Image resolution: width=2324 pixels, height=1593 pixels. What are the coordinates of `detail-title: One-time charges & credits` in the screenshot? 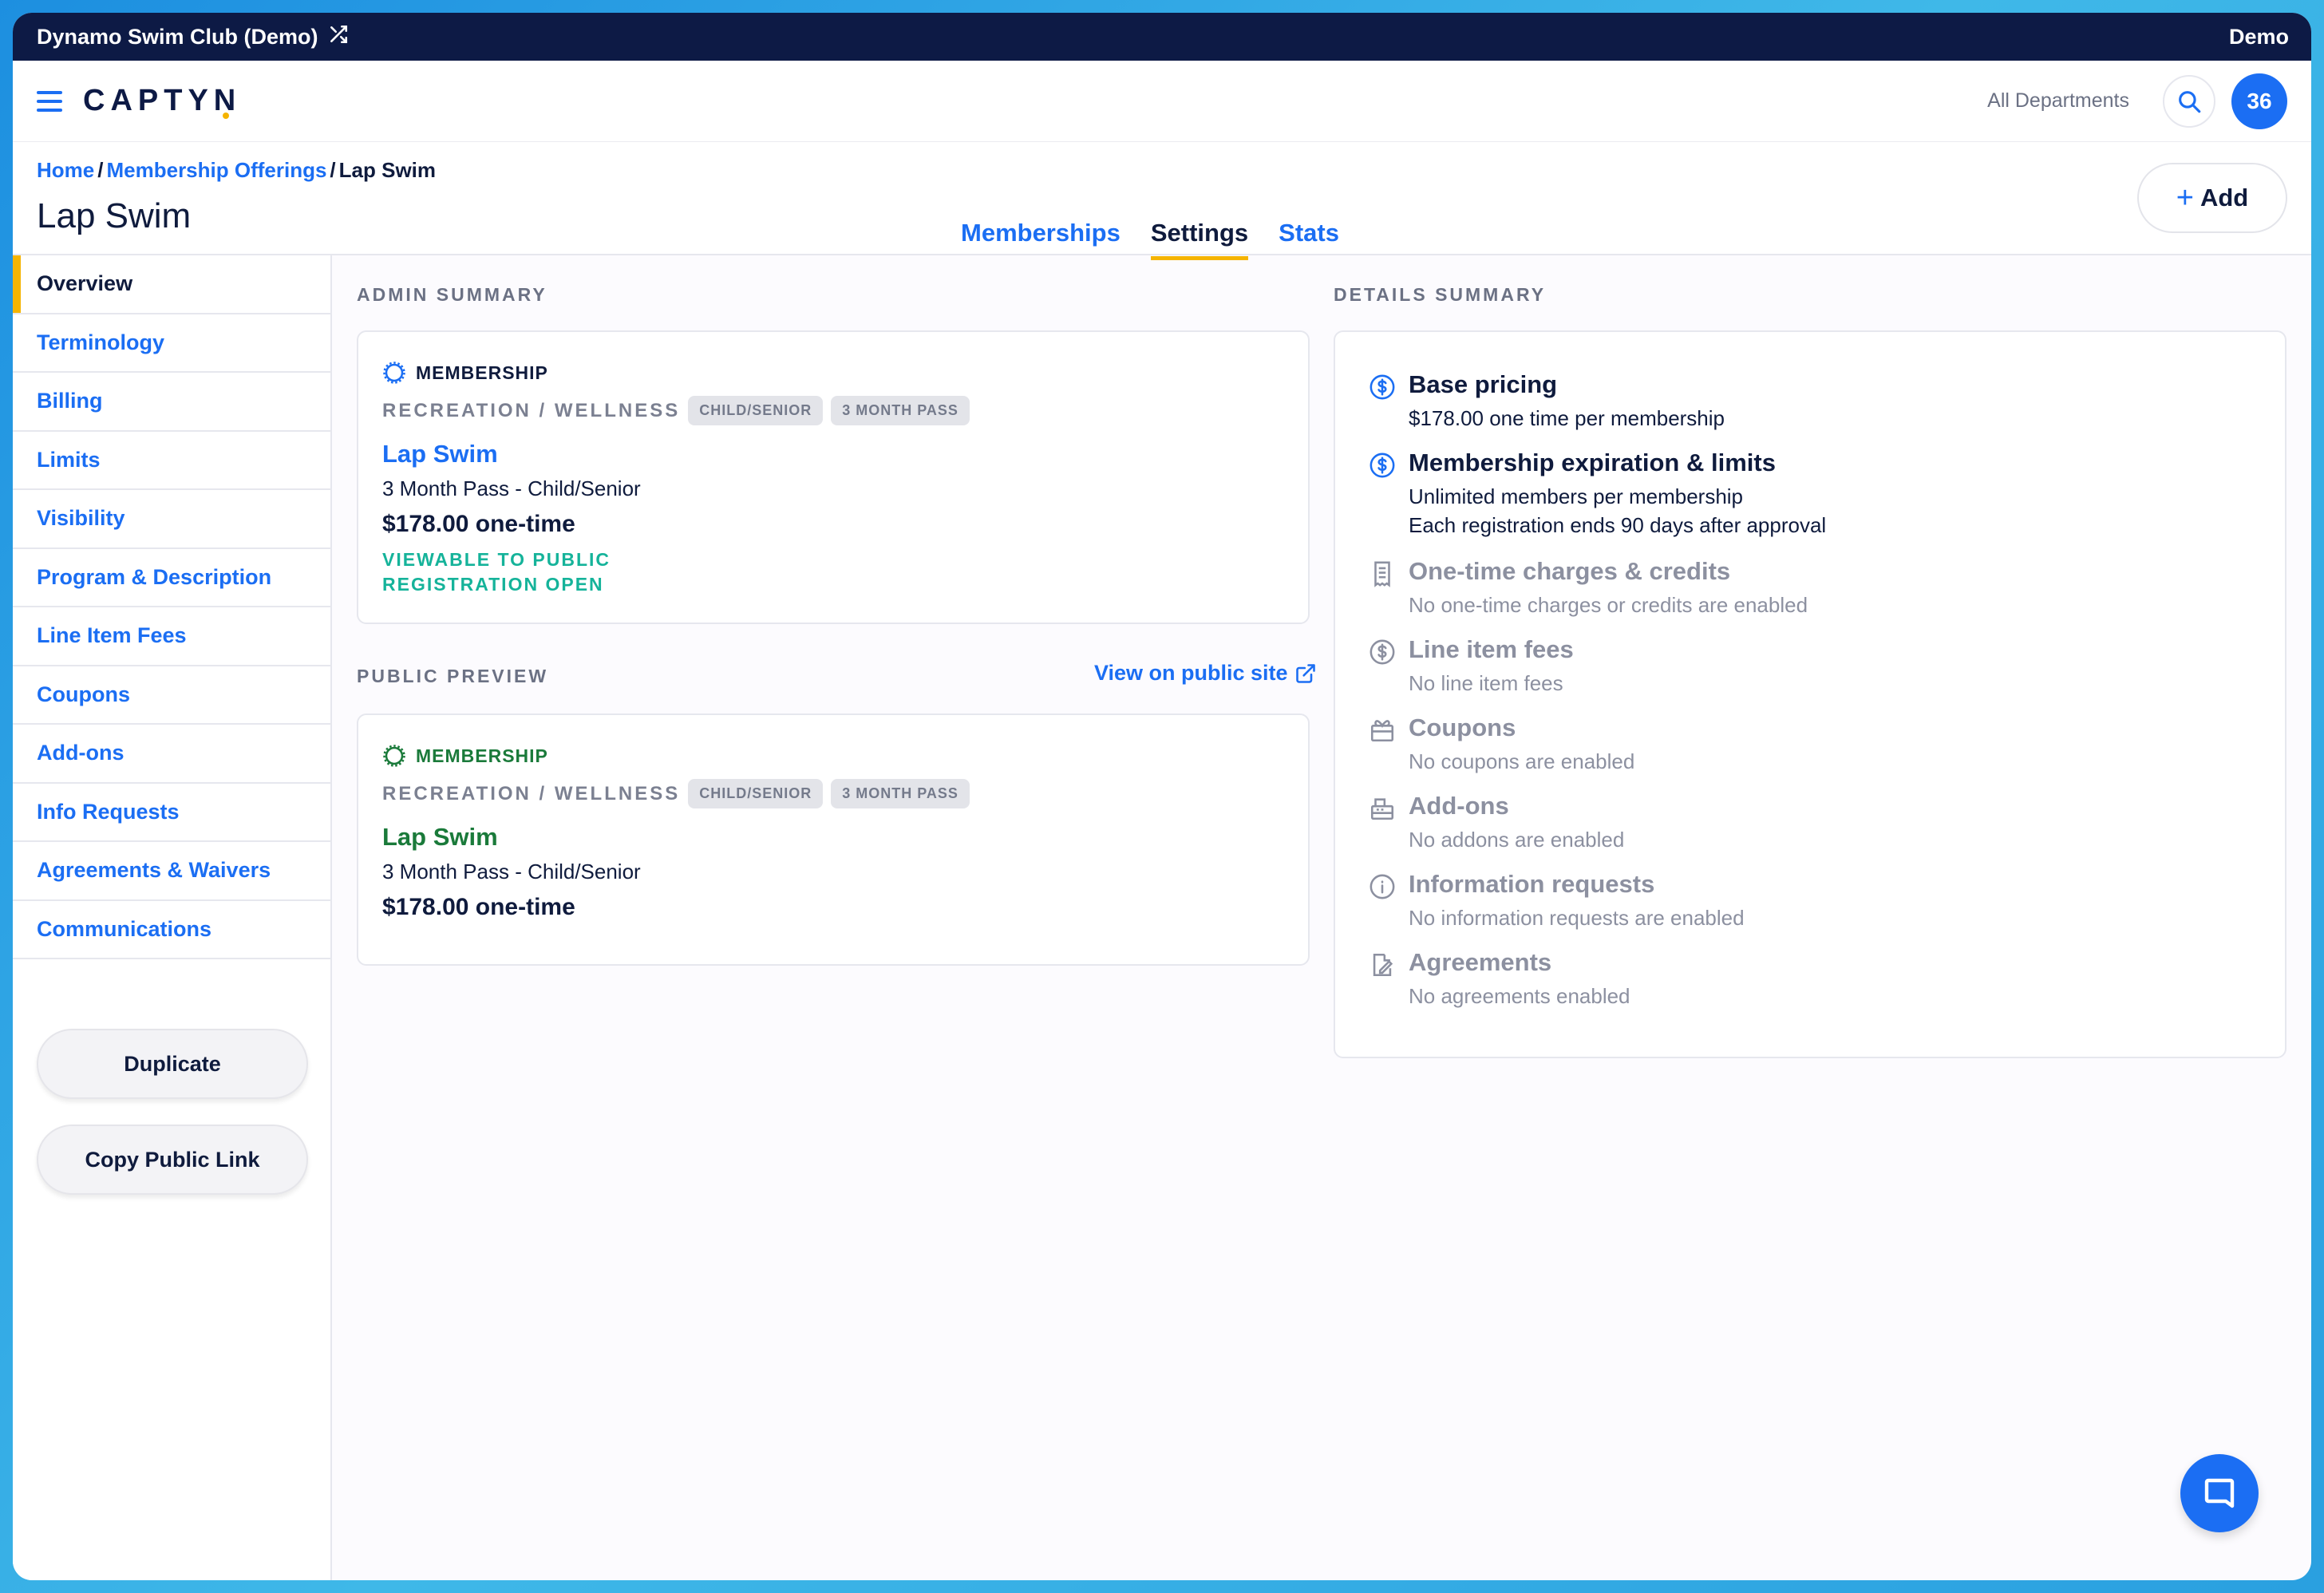 It's located at (1570, 571).